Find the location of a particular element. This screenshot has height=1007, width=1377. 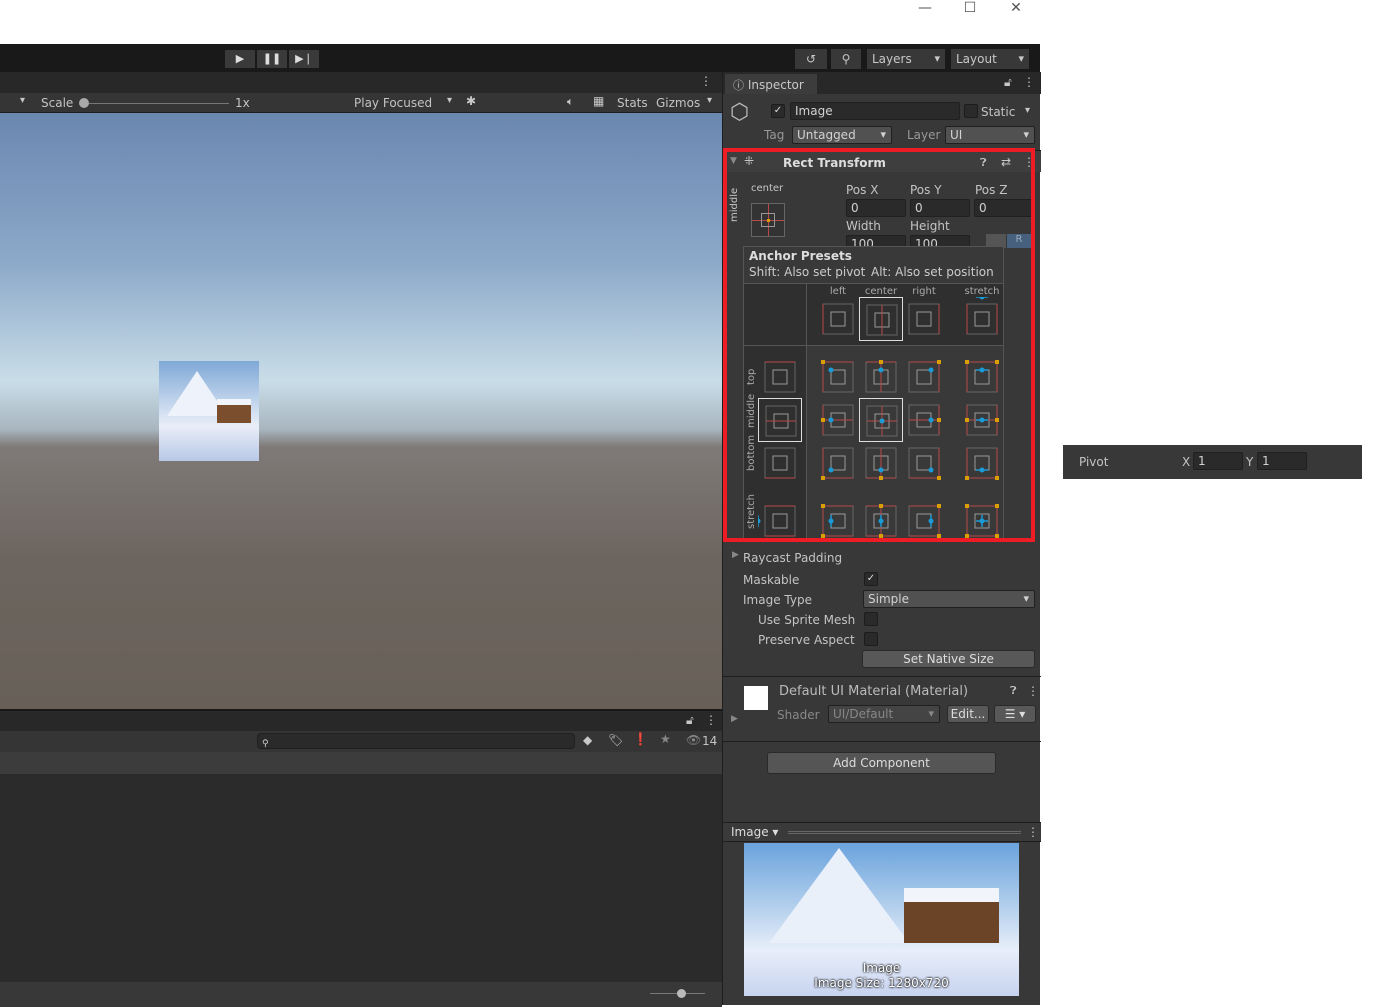

tab-inspector: ⓘ Inspector is located at coordinates (771, 84).